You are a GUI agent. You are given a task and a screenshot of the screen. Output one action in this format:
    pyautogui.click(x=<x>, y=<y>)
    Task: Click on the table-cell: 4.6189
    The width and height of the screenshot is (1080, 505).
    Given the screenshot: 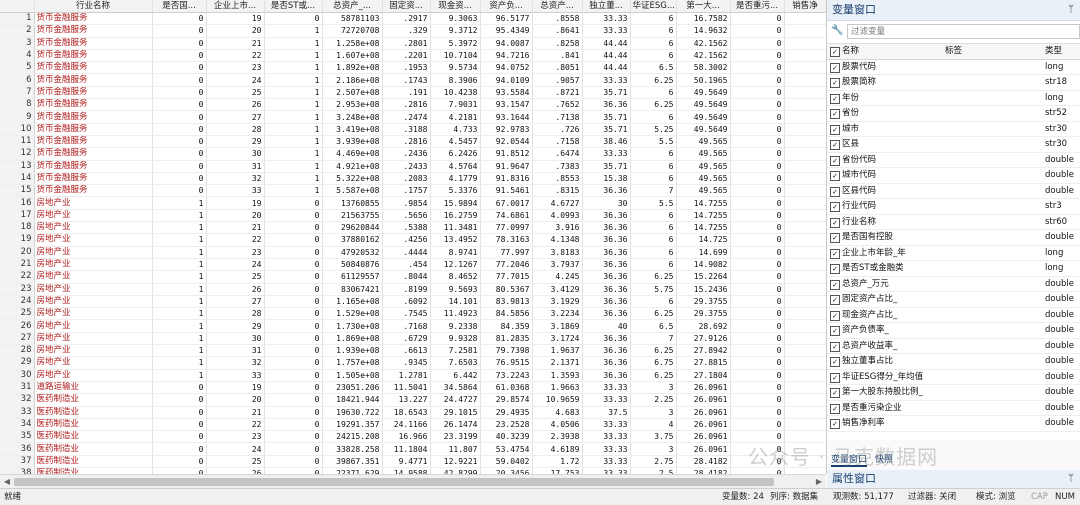 What is the action you would take?
    pyautogui.click(x=557, y=449)
    